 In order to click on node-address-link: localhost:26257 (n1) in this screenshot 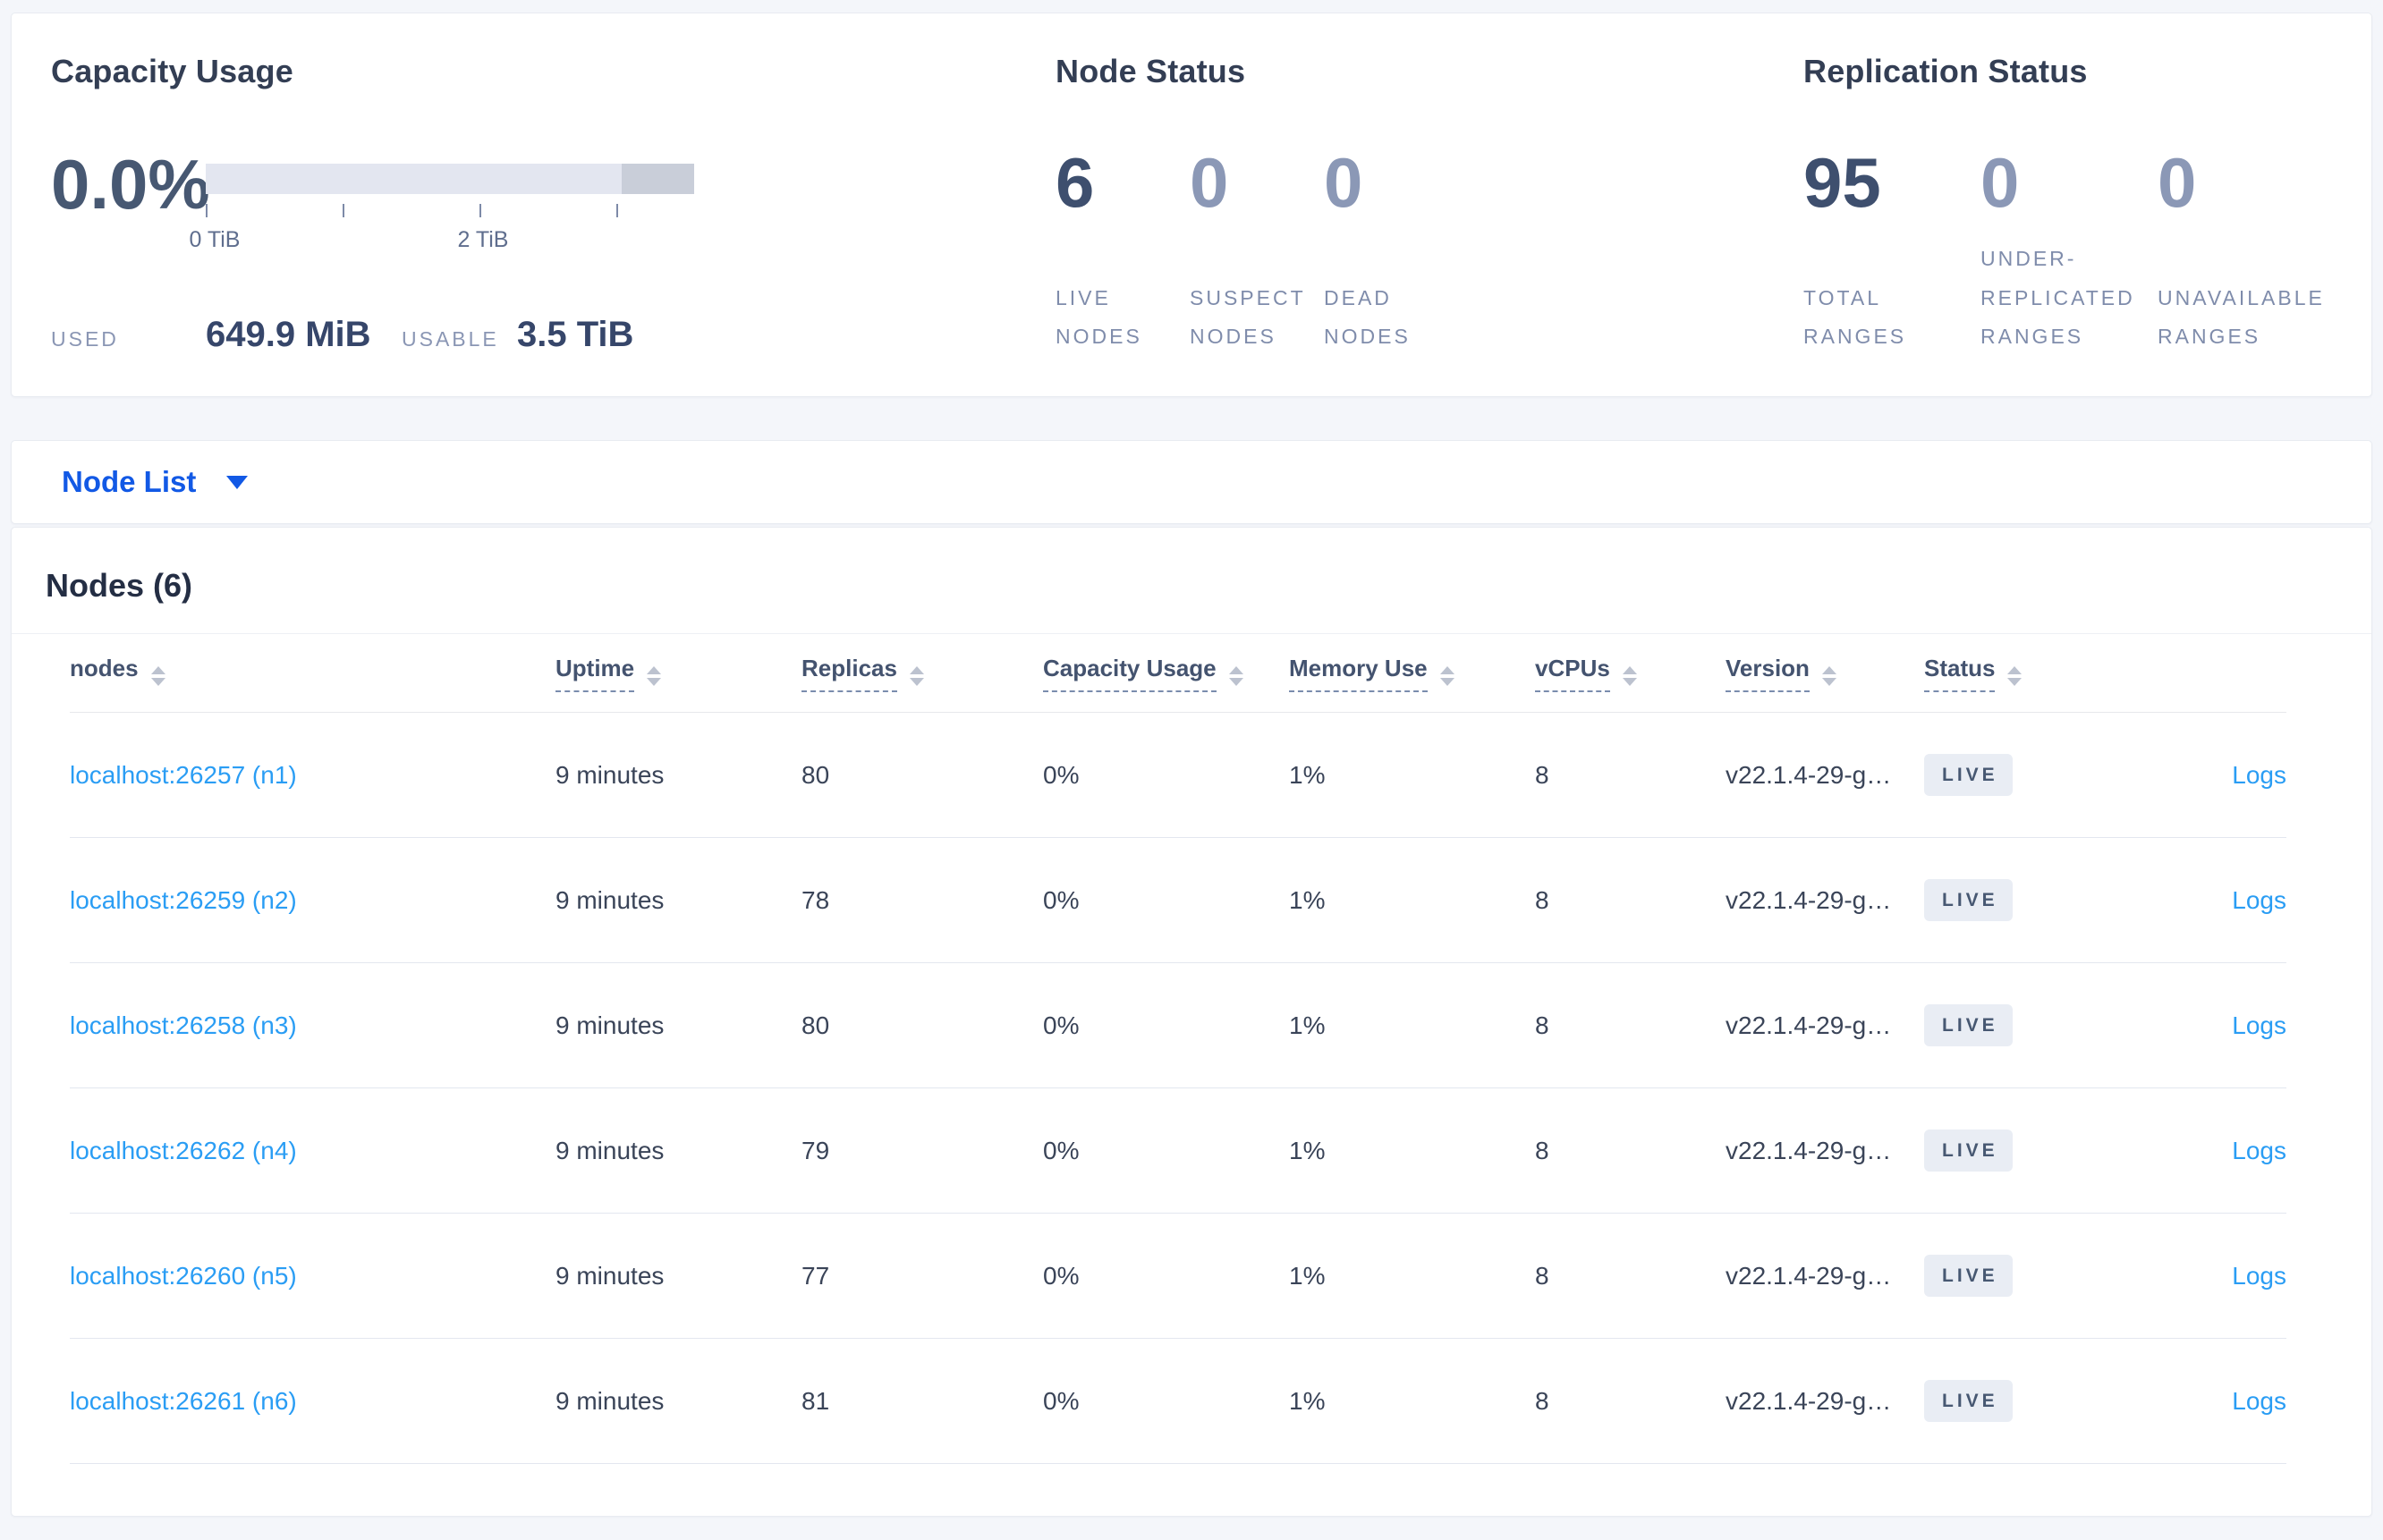, I will do `click(312, 775)`.